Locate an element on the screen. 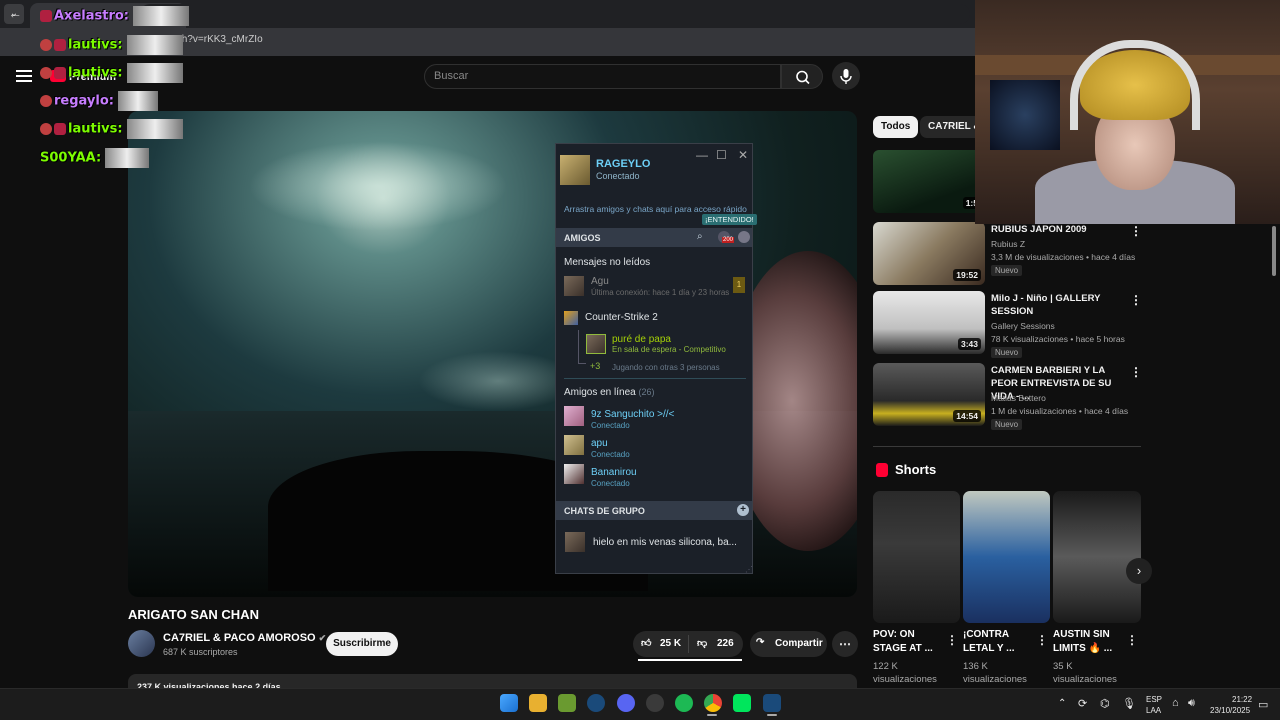 The image size is (1280, 720). search-button is located at coordinates (802, 76).